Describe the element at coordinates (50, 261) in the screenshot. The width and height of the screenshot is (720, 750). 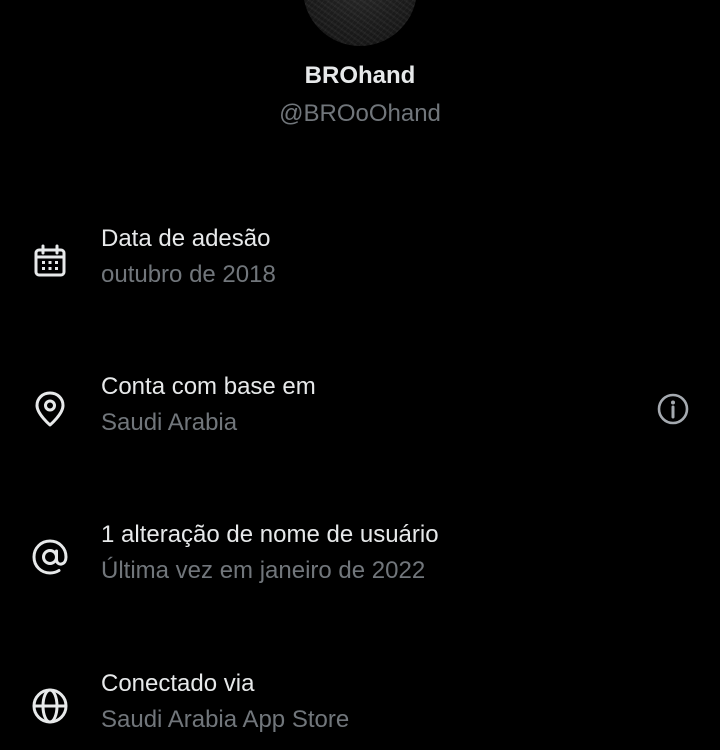
I see `calendar-icon` at that location.